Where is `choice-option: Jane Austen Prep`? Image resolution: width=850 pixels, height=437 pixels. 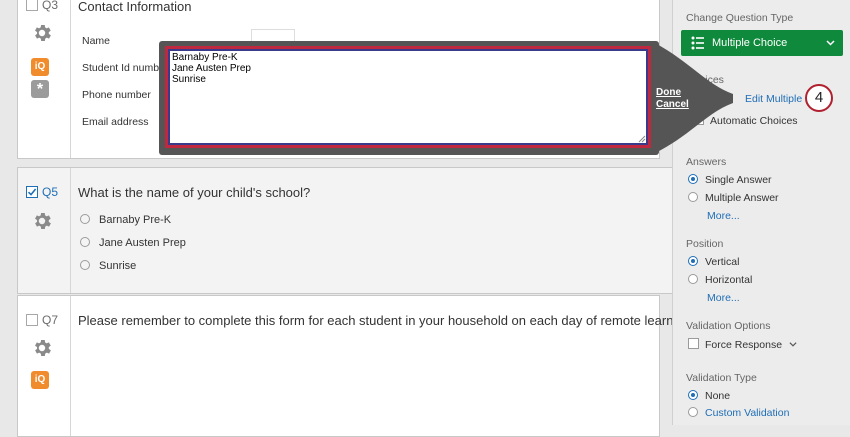
choice-option: Jane Austen Prep is located at coordinates (133, 243).